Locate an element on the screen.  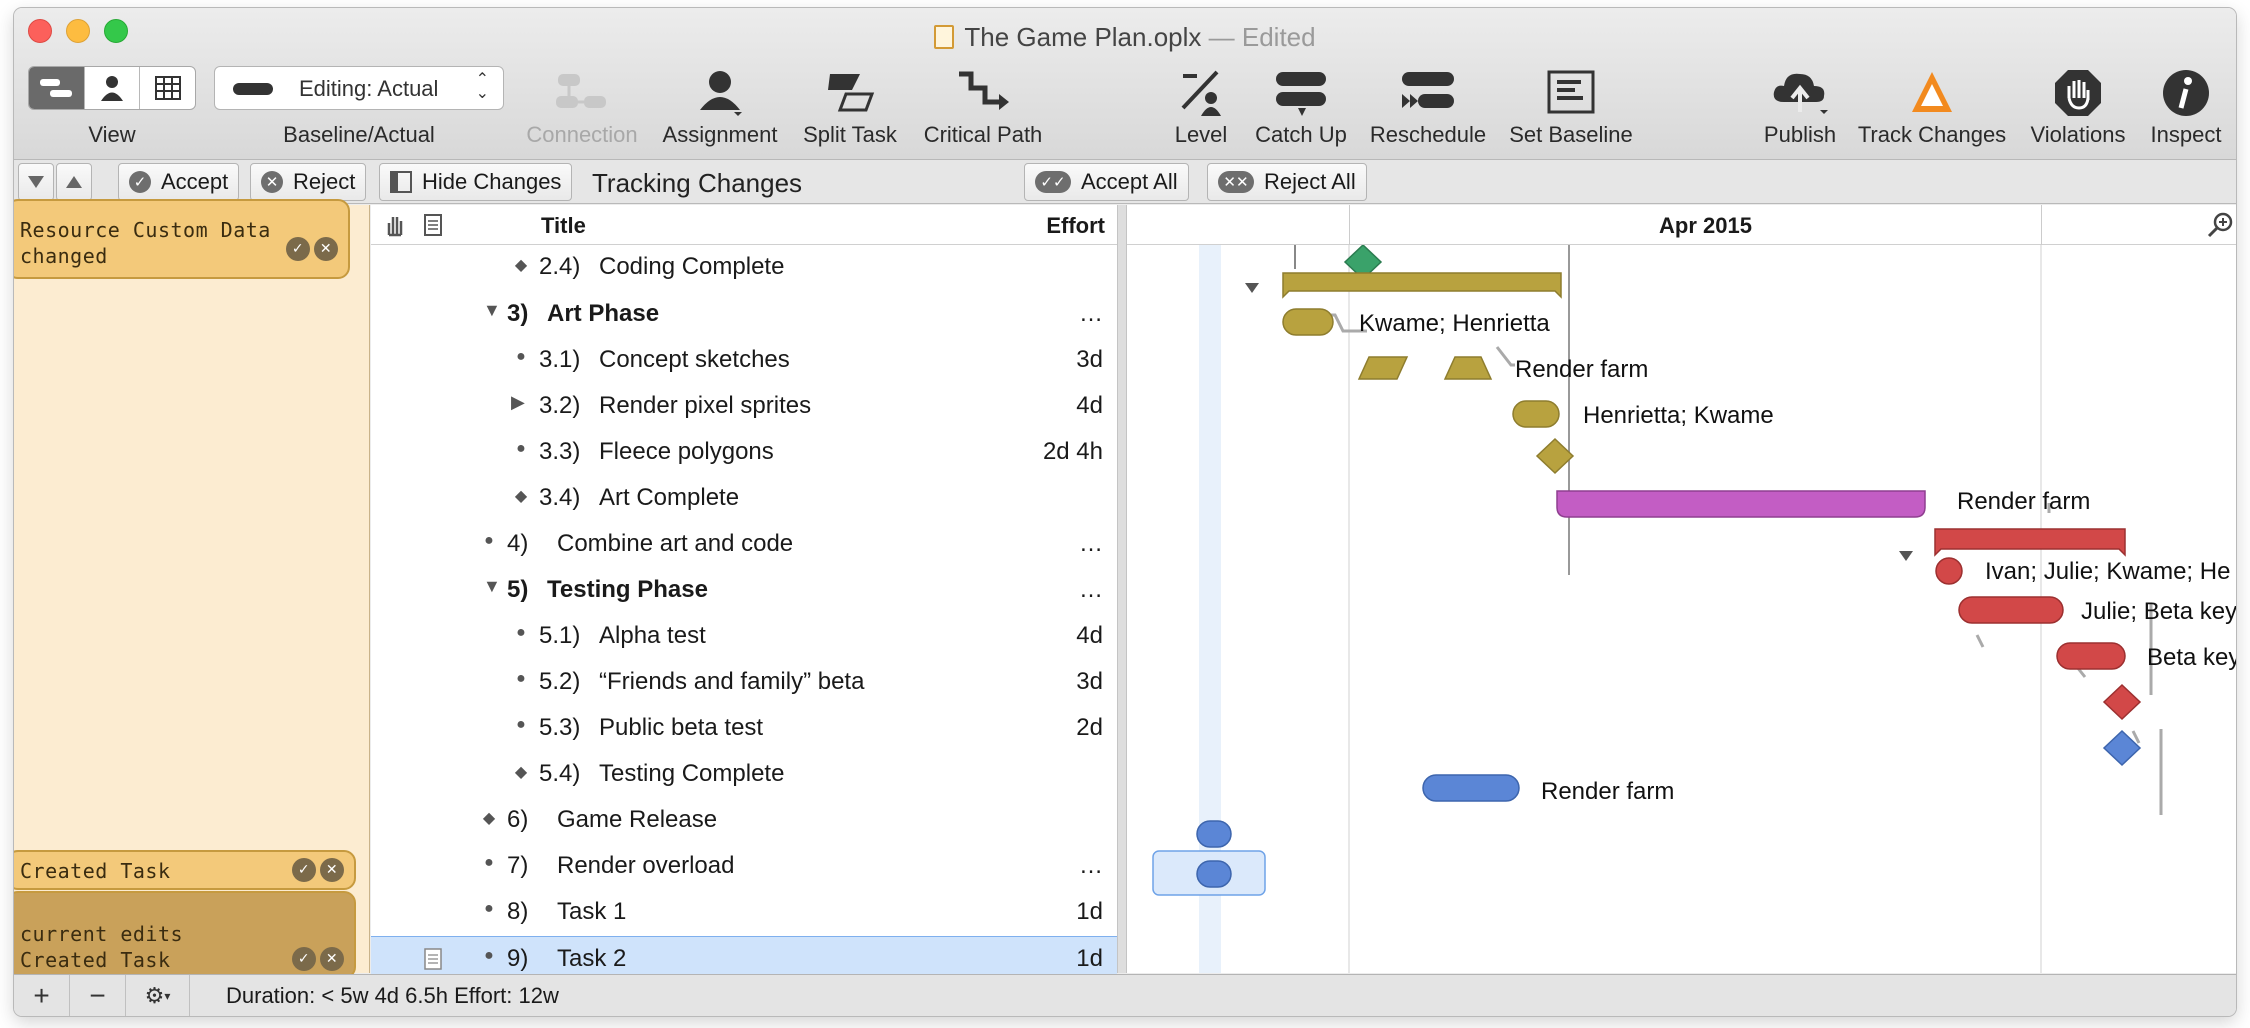
action-menu-button: ⚙ ▾ is located at coordinates (158, 995).